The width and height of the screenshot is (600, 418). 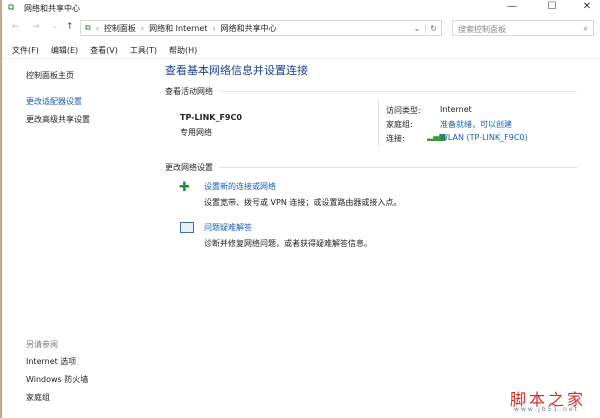 I want to click on title-bar: ⧉ 网络和共享中心 — ☐ ✕, so click(x=301, y=9).